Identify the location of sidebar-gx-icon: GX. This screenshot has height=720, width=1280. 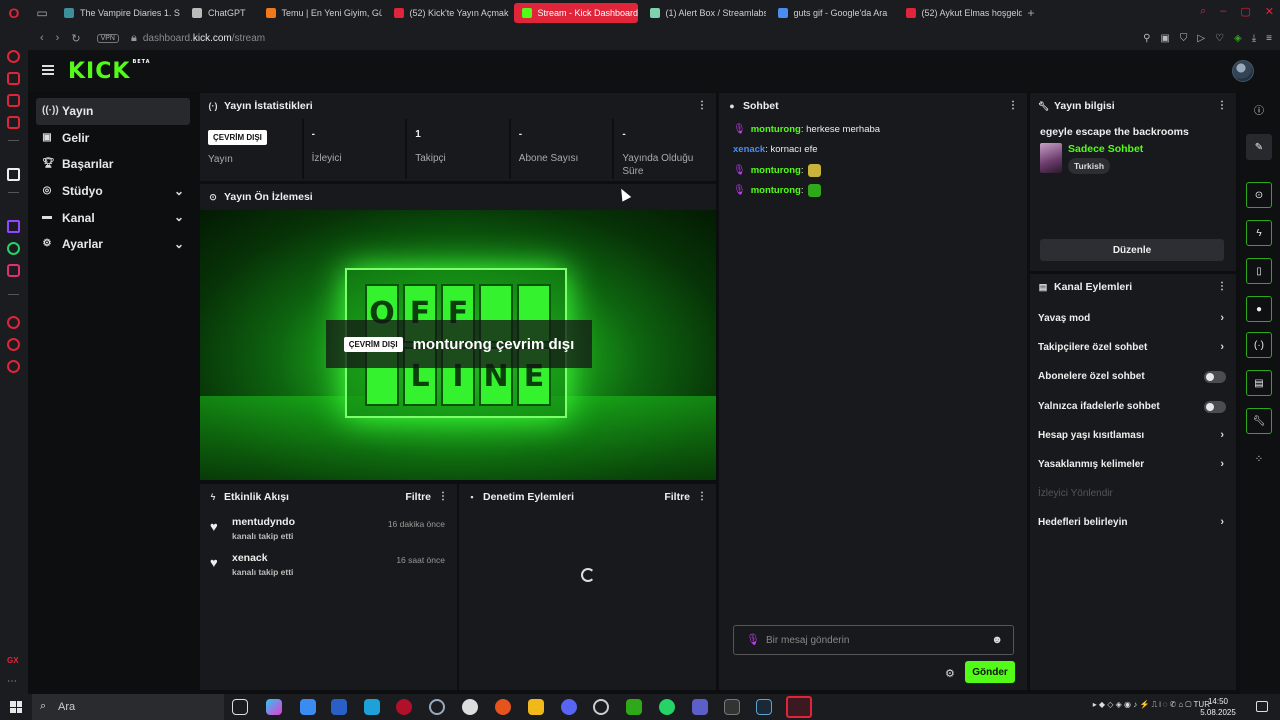
(13, 660).